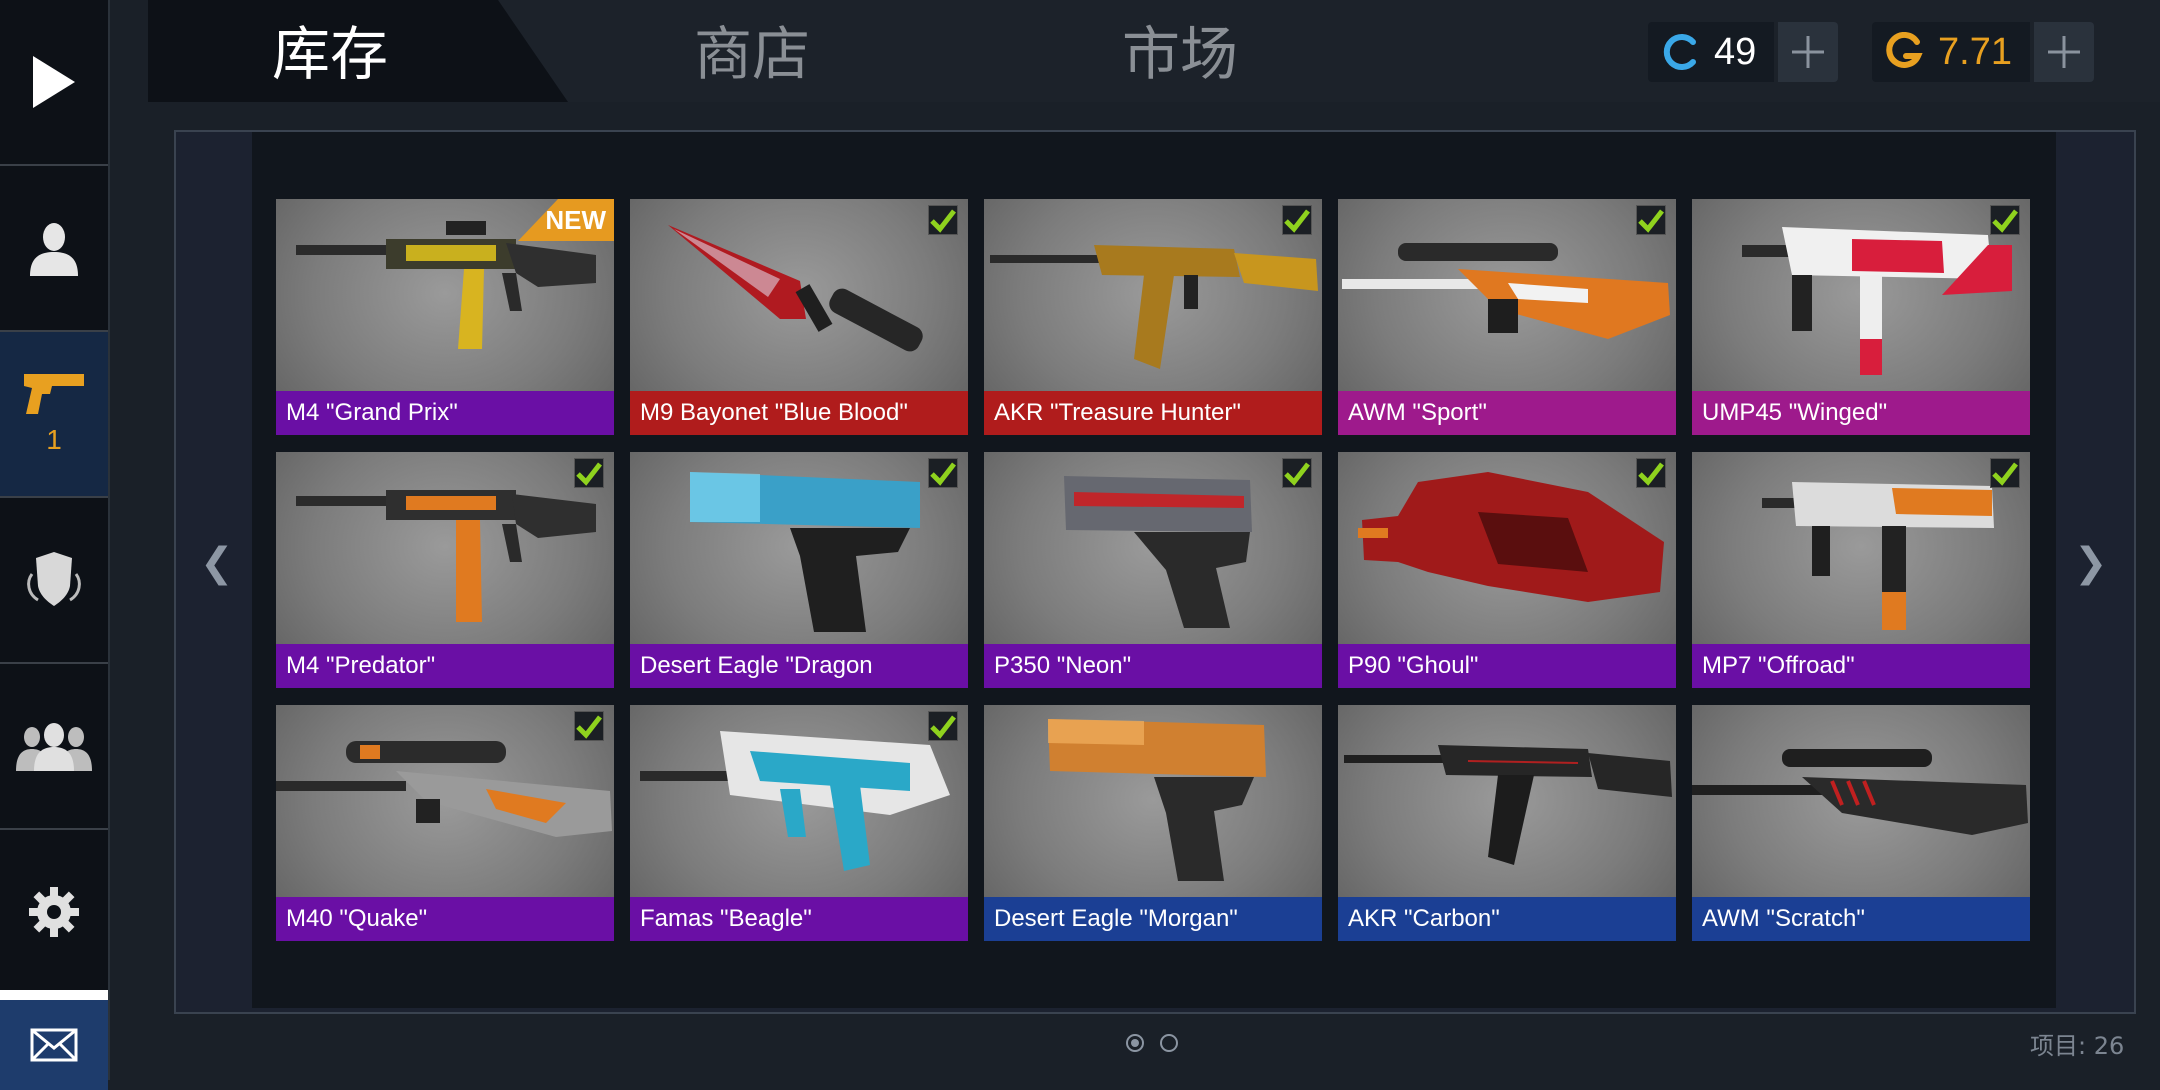  What do you see at coordinates (1180, 54) in the screenshot?
I see `tab-market: 市场` at bounding box center [1180, 54].